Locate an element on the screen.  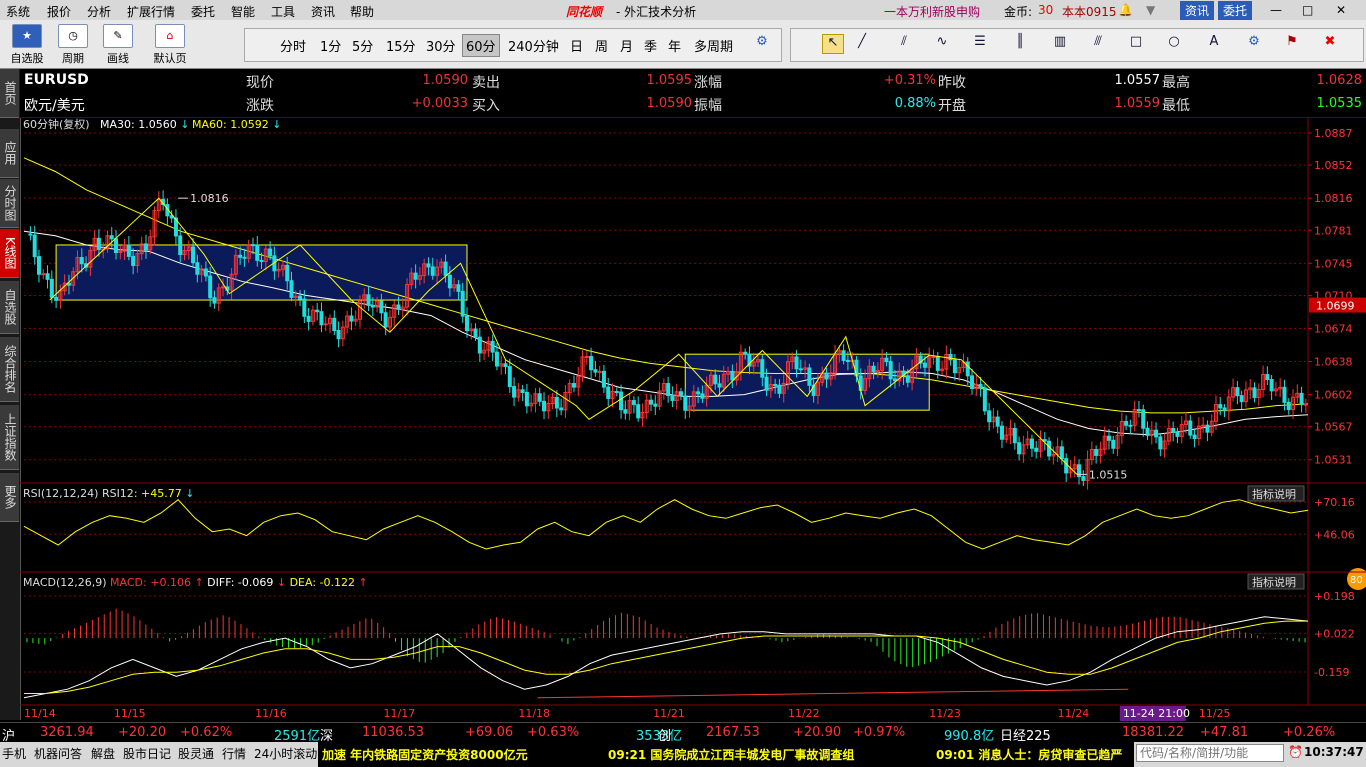
news-item: 09:01 消息人士：房贷审查已趋严 is located at coordinates (1034, 754).